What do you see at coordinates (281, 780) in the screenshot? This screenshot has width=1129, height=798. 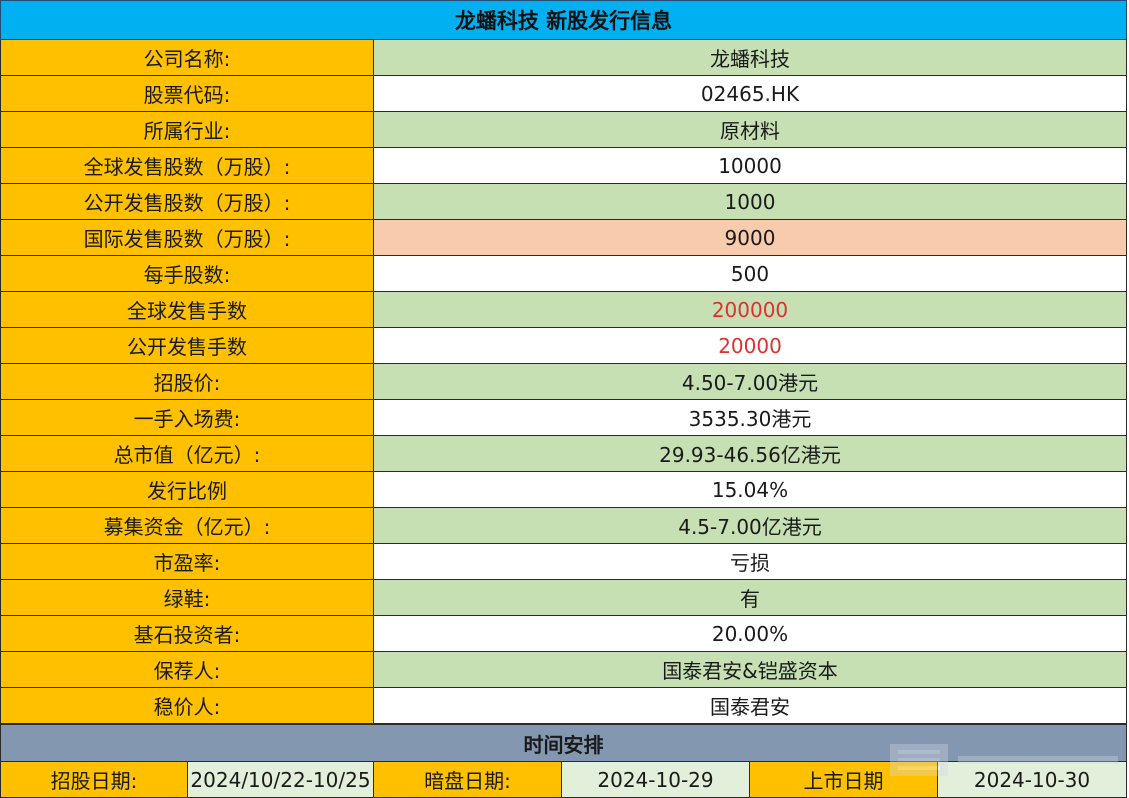 I see `subscription-date-value: 2024/10/22-10/25` at bounding box center [281, 780].